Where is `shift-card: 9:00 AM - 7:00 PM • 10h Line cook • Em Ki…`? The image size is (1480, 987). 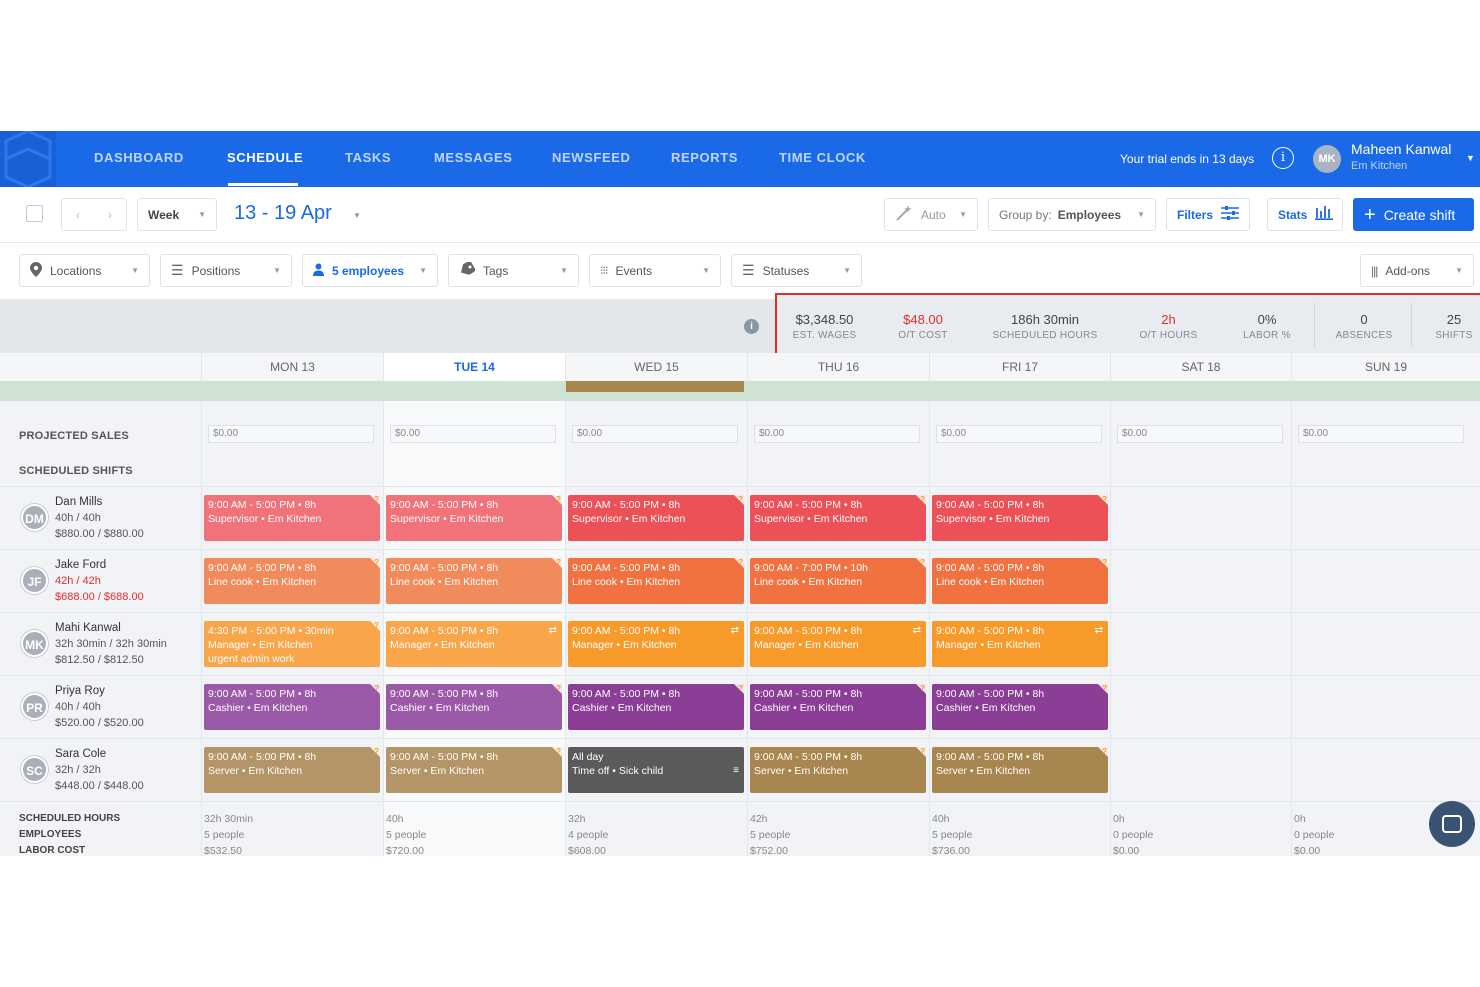
shift-card: 9:00 AM - 7:00 PM • 10h Line cook • Em Ki… is located at coordinates (838, 581).